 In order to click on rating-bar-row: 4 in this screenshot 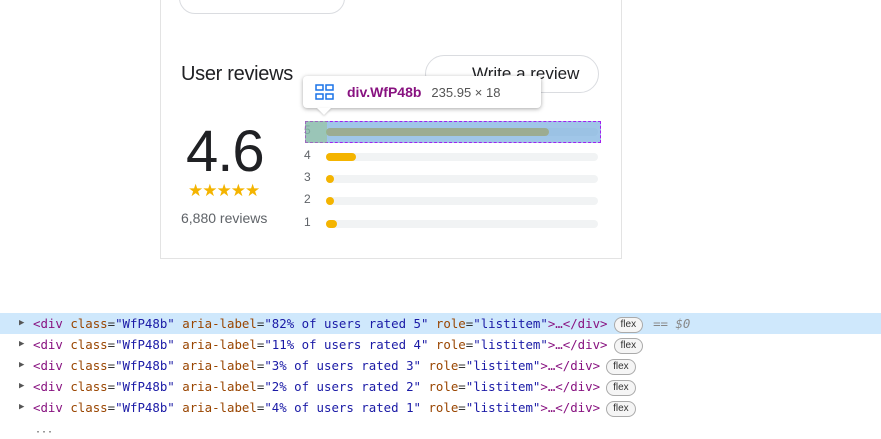, I will do `click(452, 155)`.